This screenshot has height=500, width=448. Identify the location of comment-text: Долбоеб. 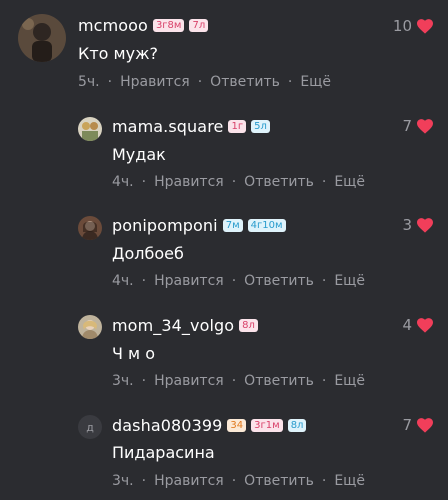
(148, 253).